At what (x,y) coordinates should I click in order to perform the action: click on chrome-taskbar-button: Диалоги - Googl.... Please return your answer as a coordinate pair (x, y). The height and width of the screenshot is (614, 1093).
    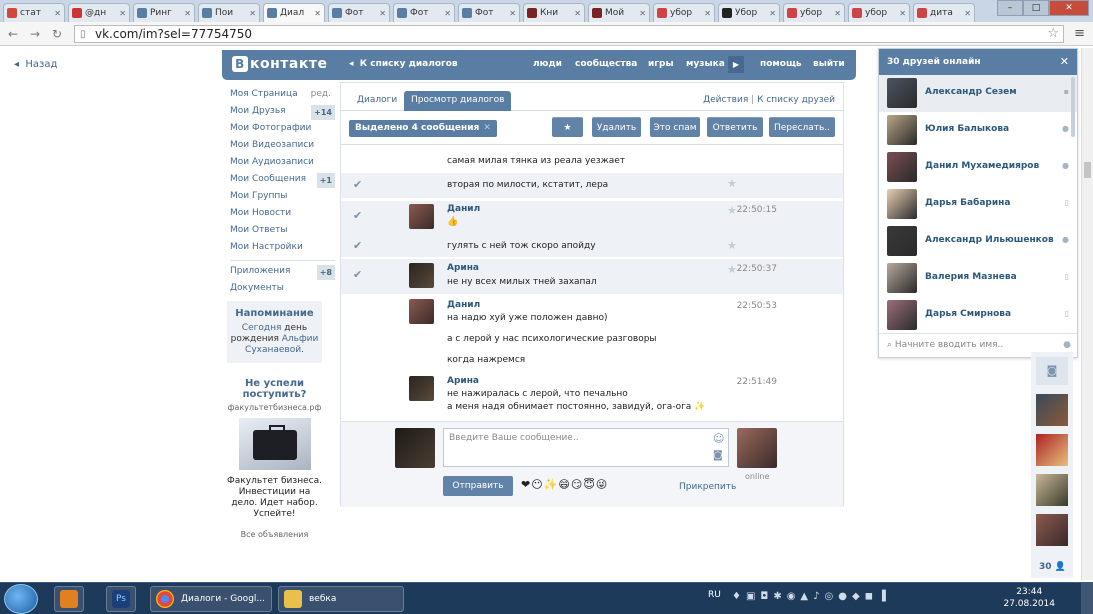
    Looking at the image, I should click on (211, 599).